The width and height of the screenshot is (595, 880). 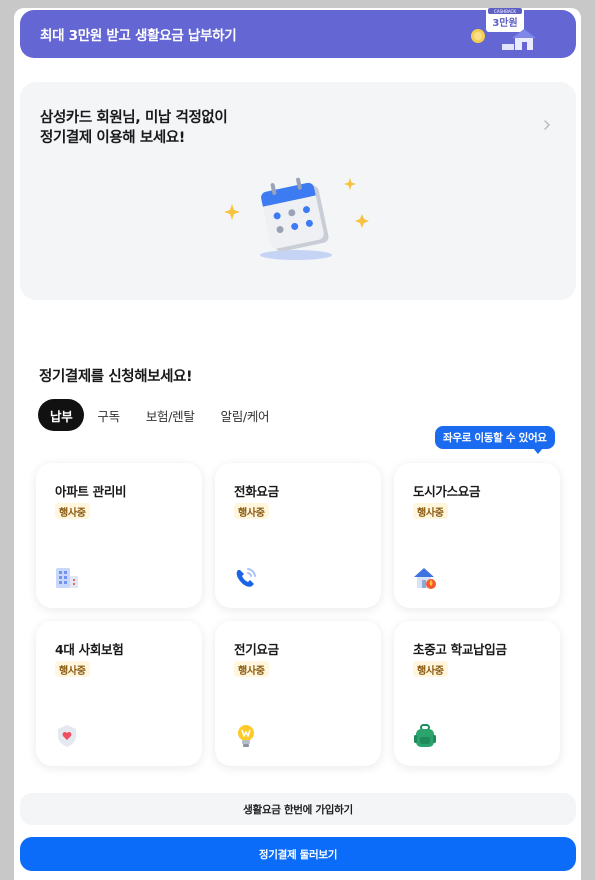 I want to click on gas-house-icon, so click(x=425, y=578).